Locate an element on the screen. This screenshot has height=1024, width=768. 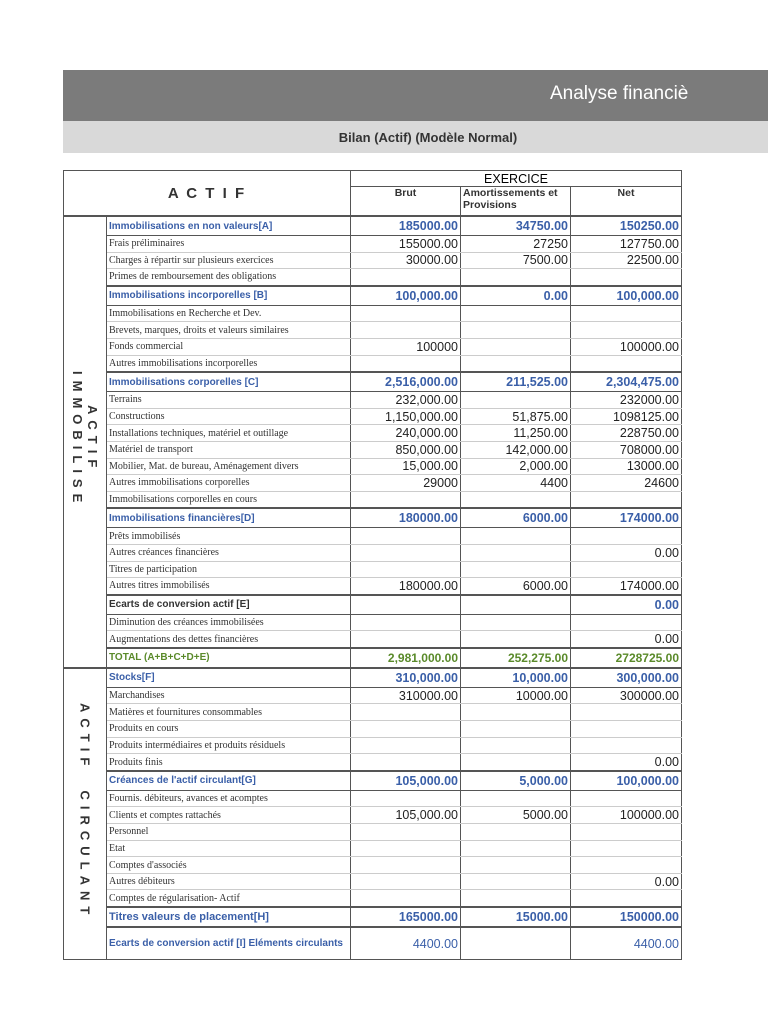
net-value: 1098125.00 is located at coordinates (626, 416).